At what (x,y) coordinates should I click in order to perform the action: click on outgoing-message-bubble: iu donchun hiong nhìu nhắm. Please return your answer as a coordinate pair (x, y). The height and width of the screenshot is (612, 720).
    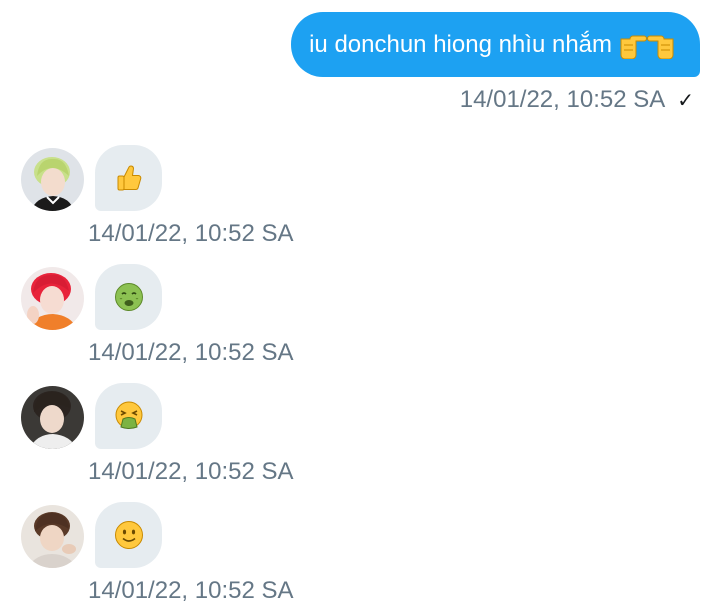
    Looking at the image, I should click on (495, 44).